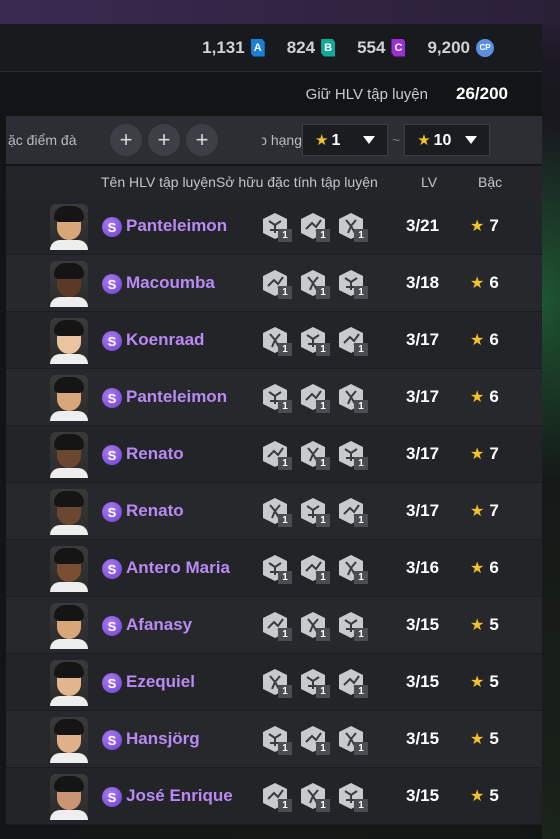  What do you see at coordinates (423, 225) in the screenshot?
I see `coach-level: 3/21` at bounding box center [423, 225].